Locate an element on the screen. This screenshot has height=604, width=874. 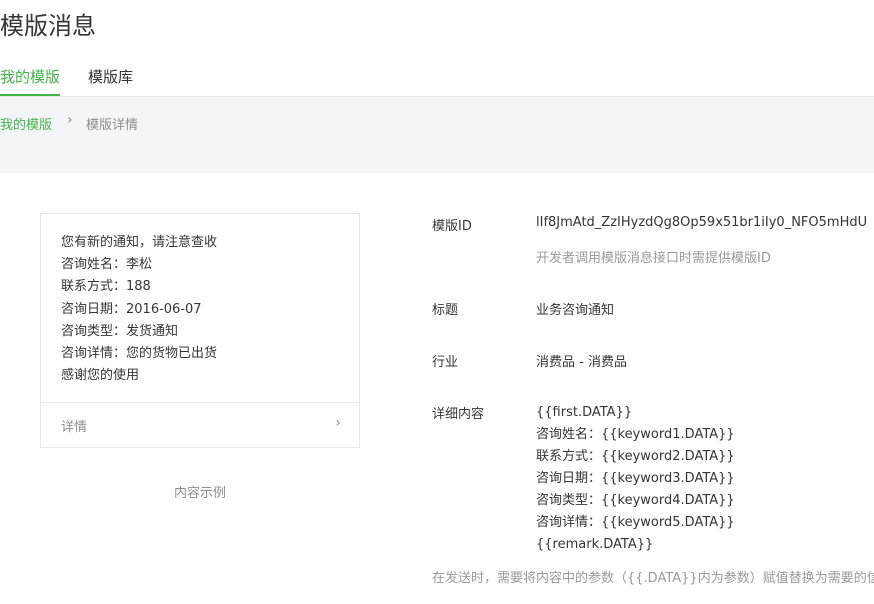
preview-line: 联系方式：188 is located at coordinates (106, 287).